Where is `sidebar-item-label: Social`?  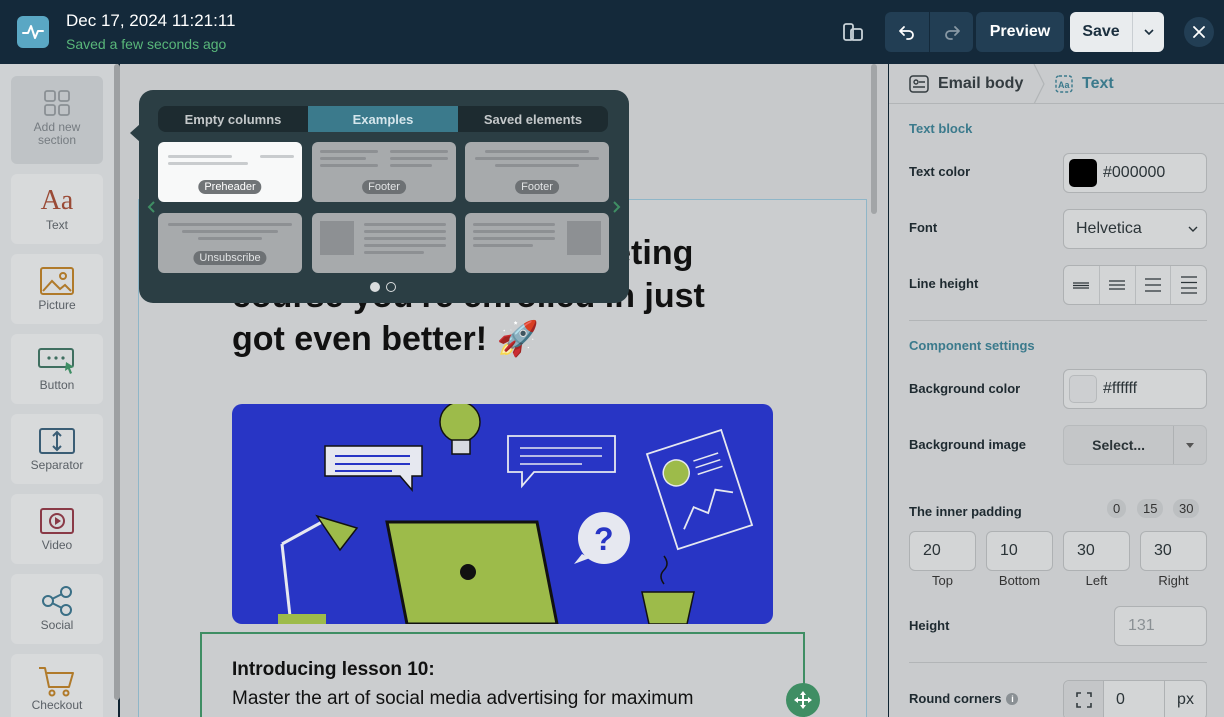
sidebar-item-label: Social is located at coordinates (57, 625).